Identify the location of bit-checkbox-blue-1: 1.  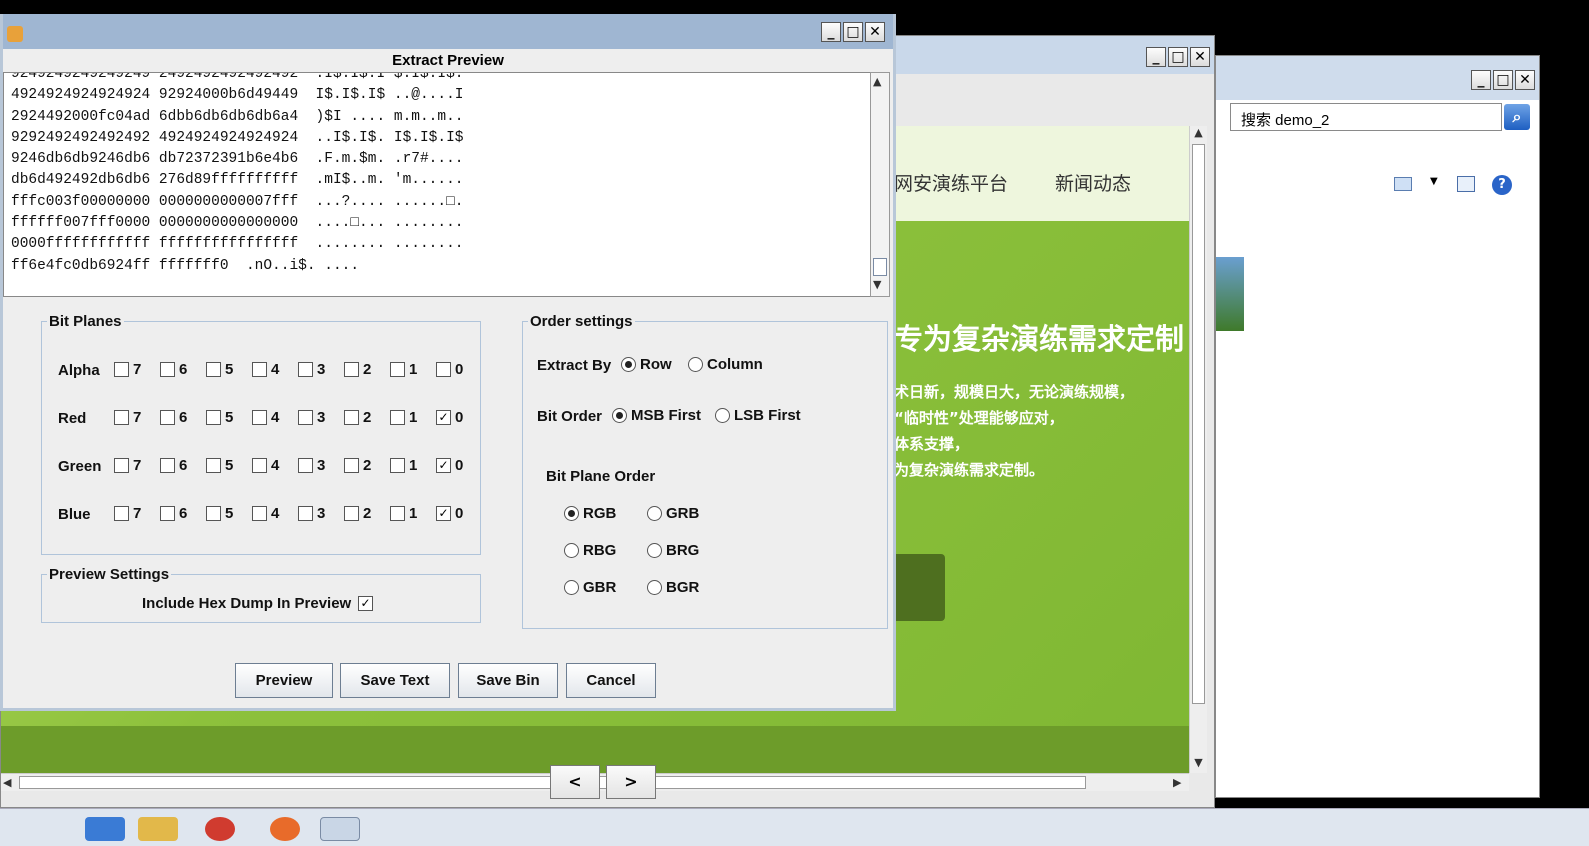
(413, 514).